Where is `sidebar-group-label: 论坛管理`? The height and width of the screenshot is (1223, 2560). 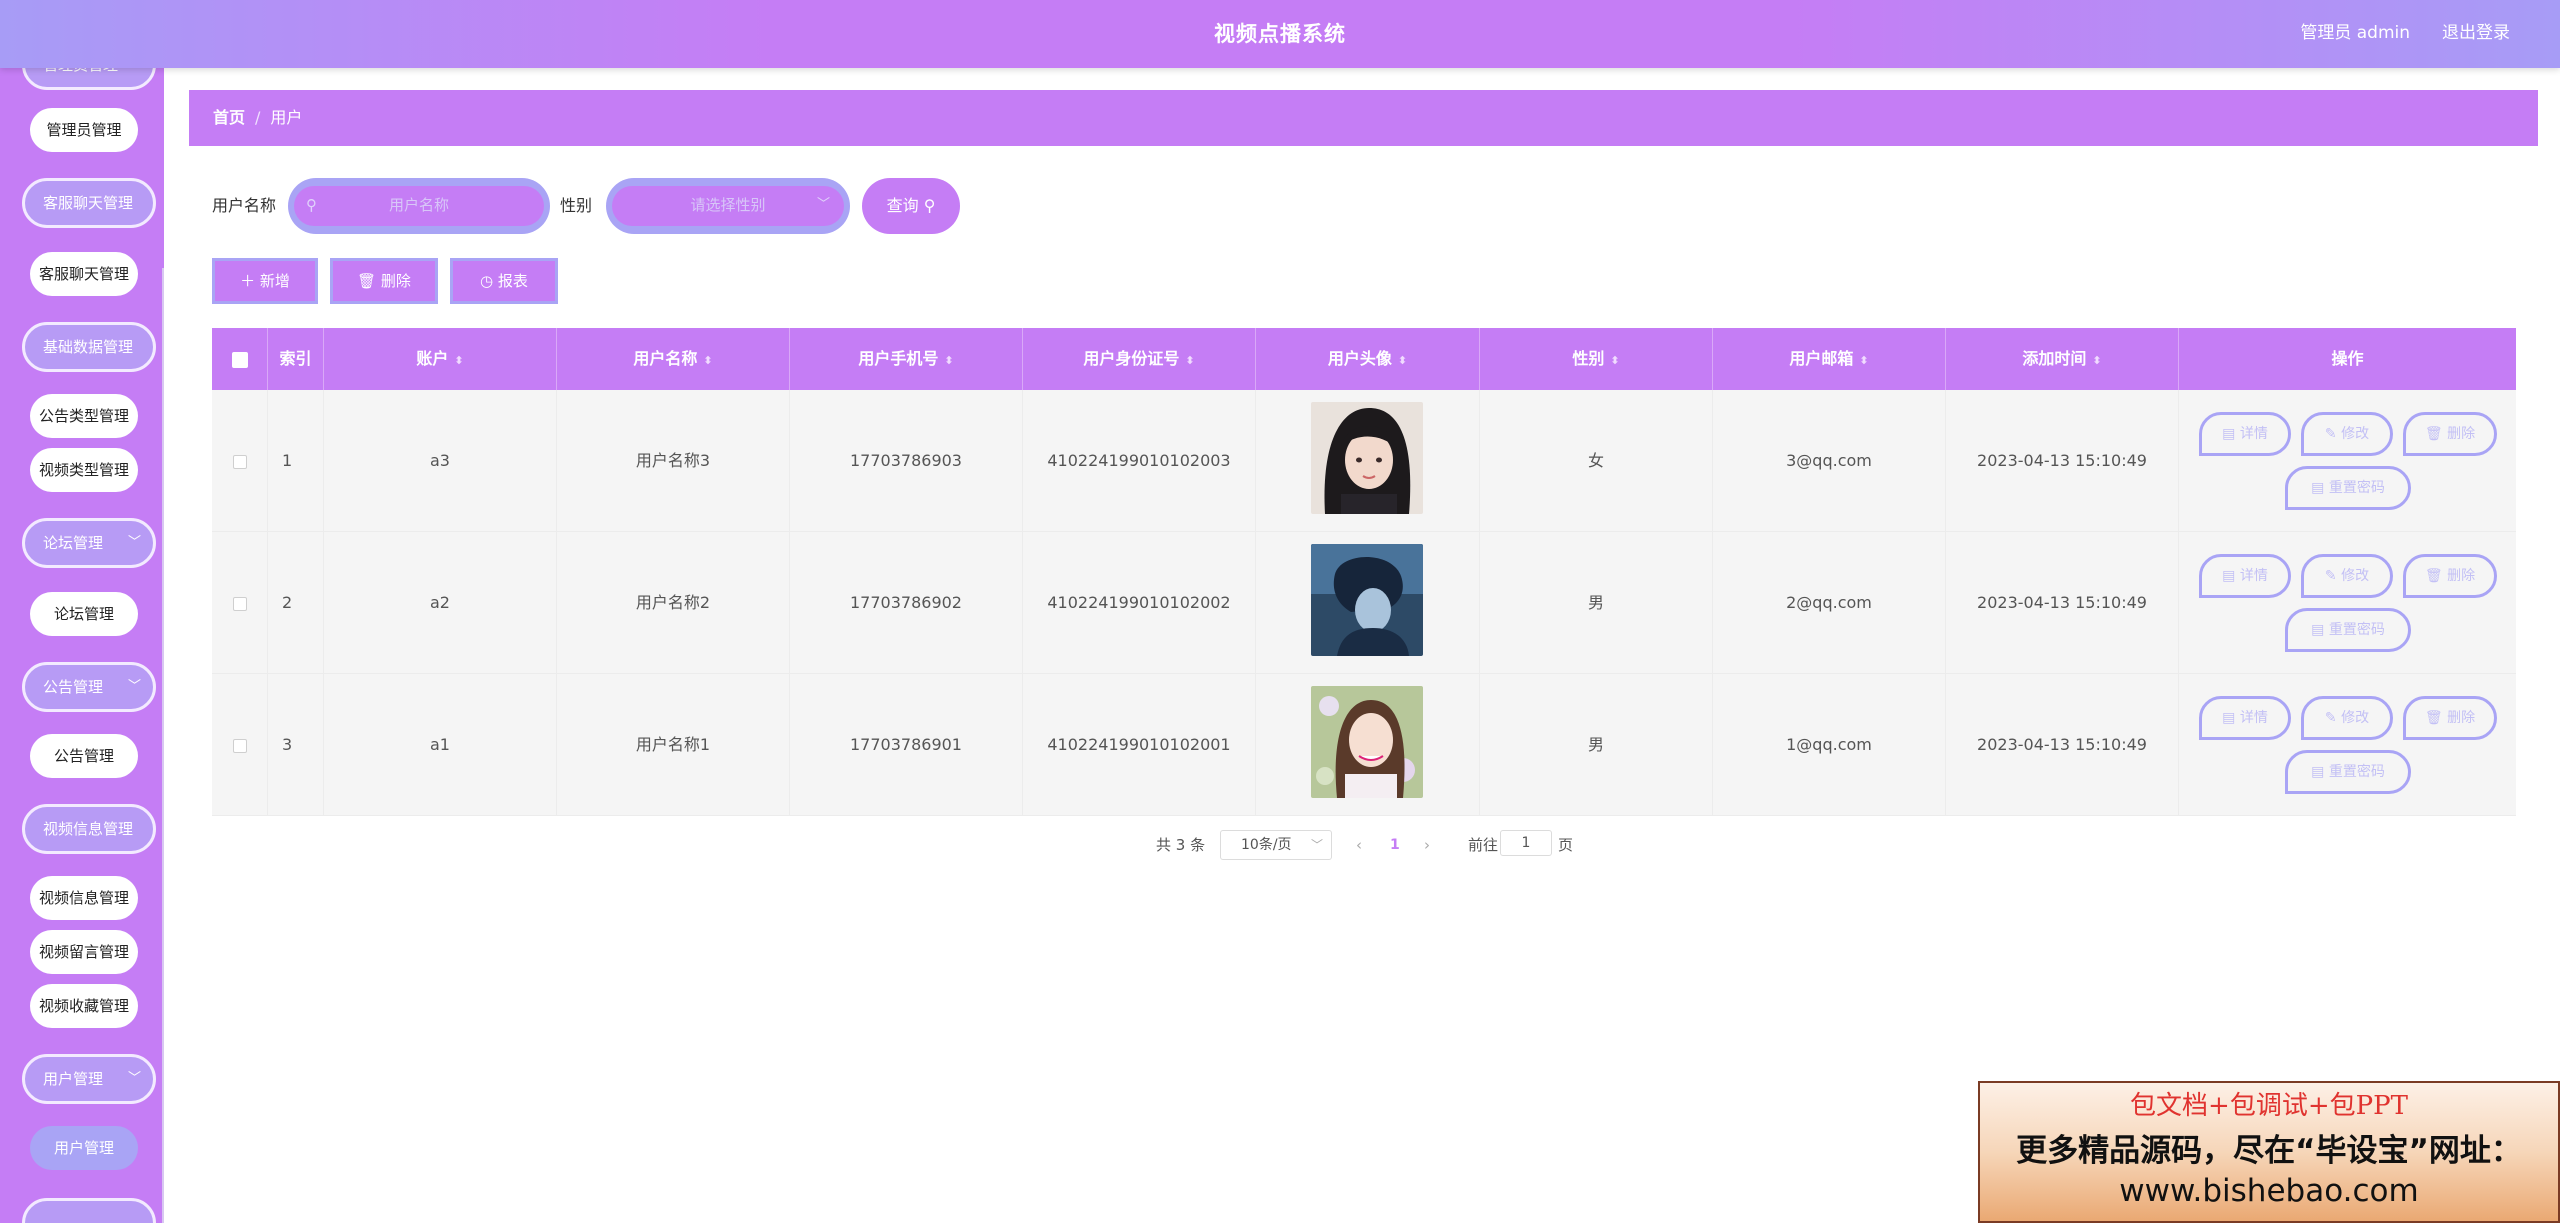
sidebar-group-label: 论坛管理 is located at coordinates (73, 543).